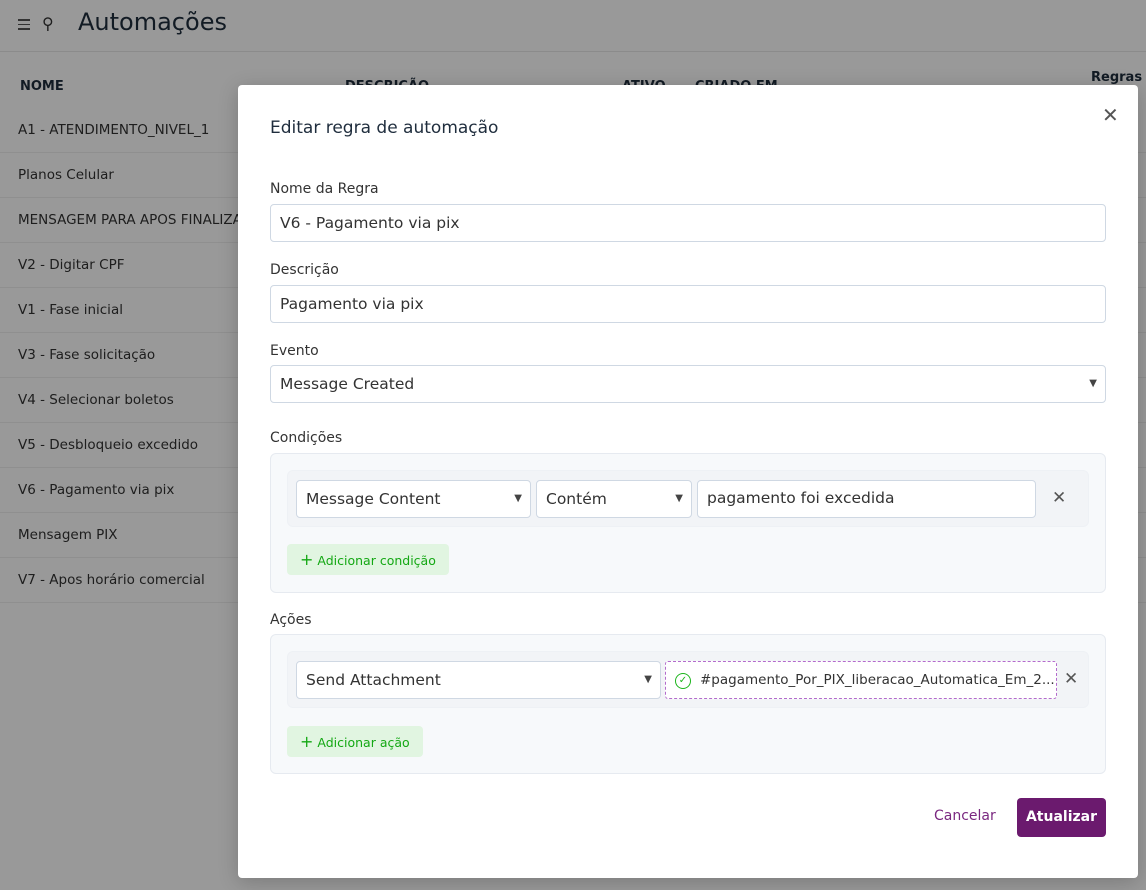  I want to click on check-circle-icon: ✓, so click(683, 681).